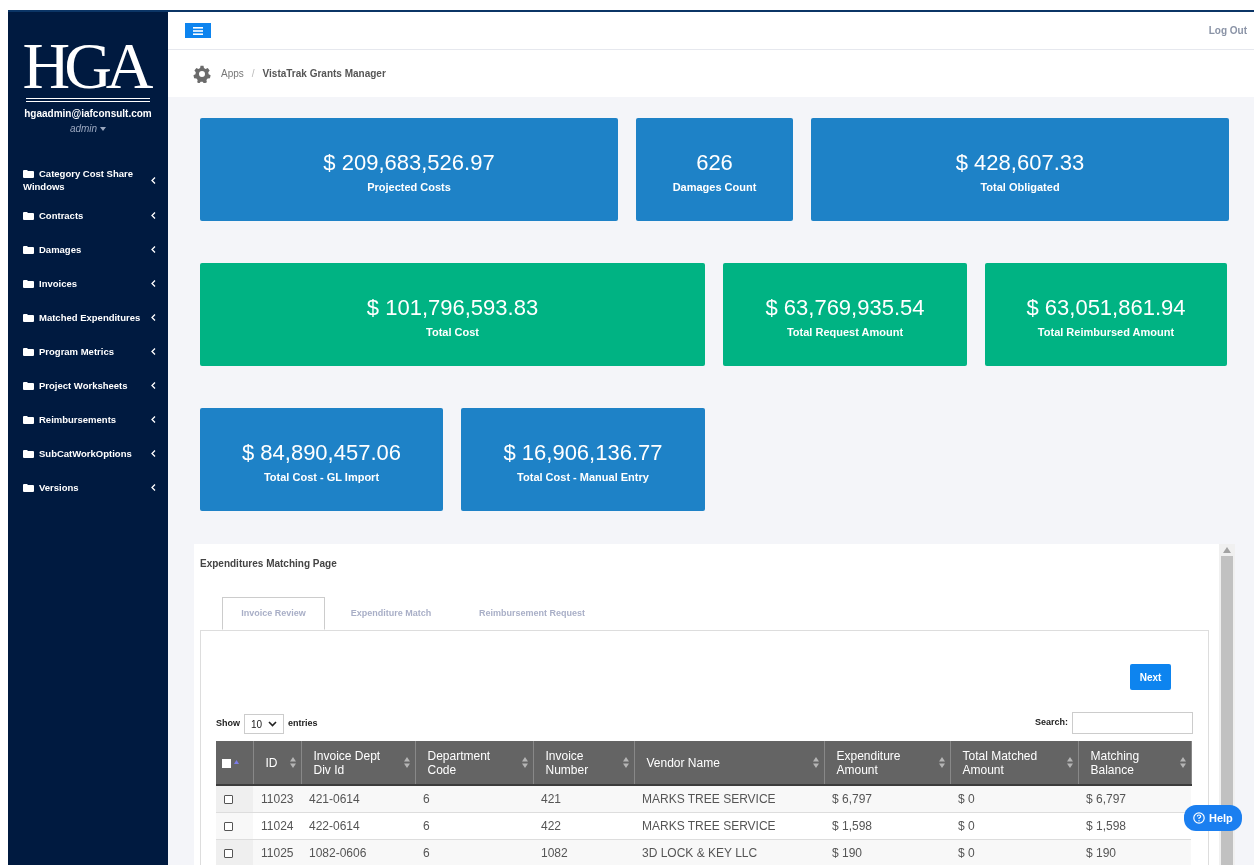 The image size is (1254, 865). I want to click on stat-label: Total Cost - Manual Entry, so click(583, 478).